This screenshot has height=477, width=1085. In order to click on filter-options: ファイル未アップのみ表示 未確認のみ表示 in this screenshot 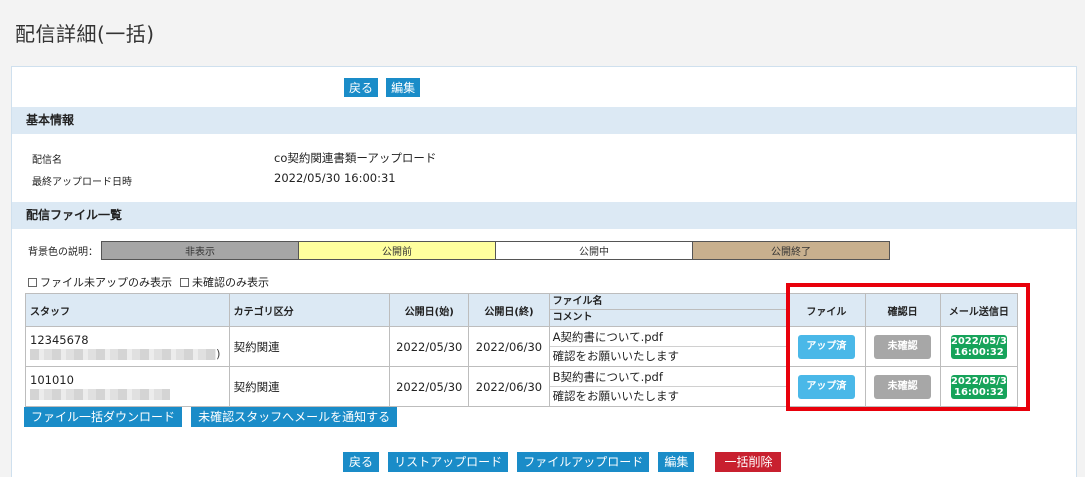, I will do `click(152, 282)`.